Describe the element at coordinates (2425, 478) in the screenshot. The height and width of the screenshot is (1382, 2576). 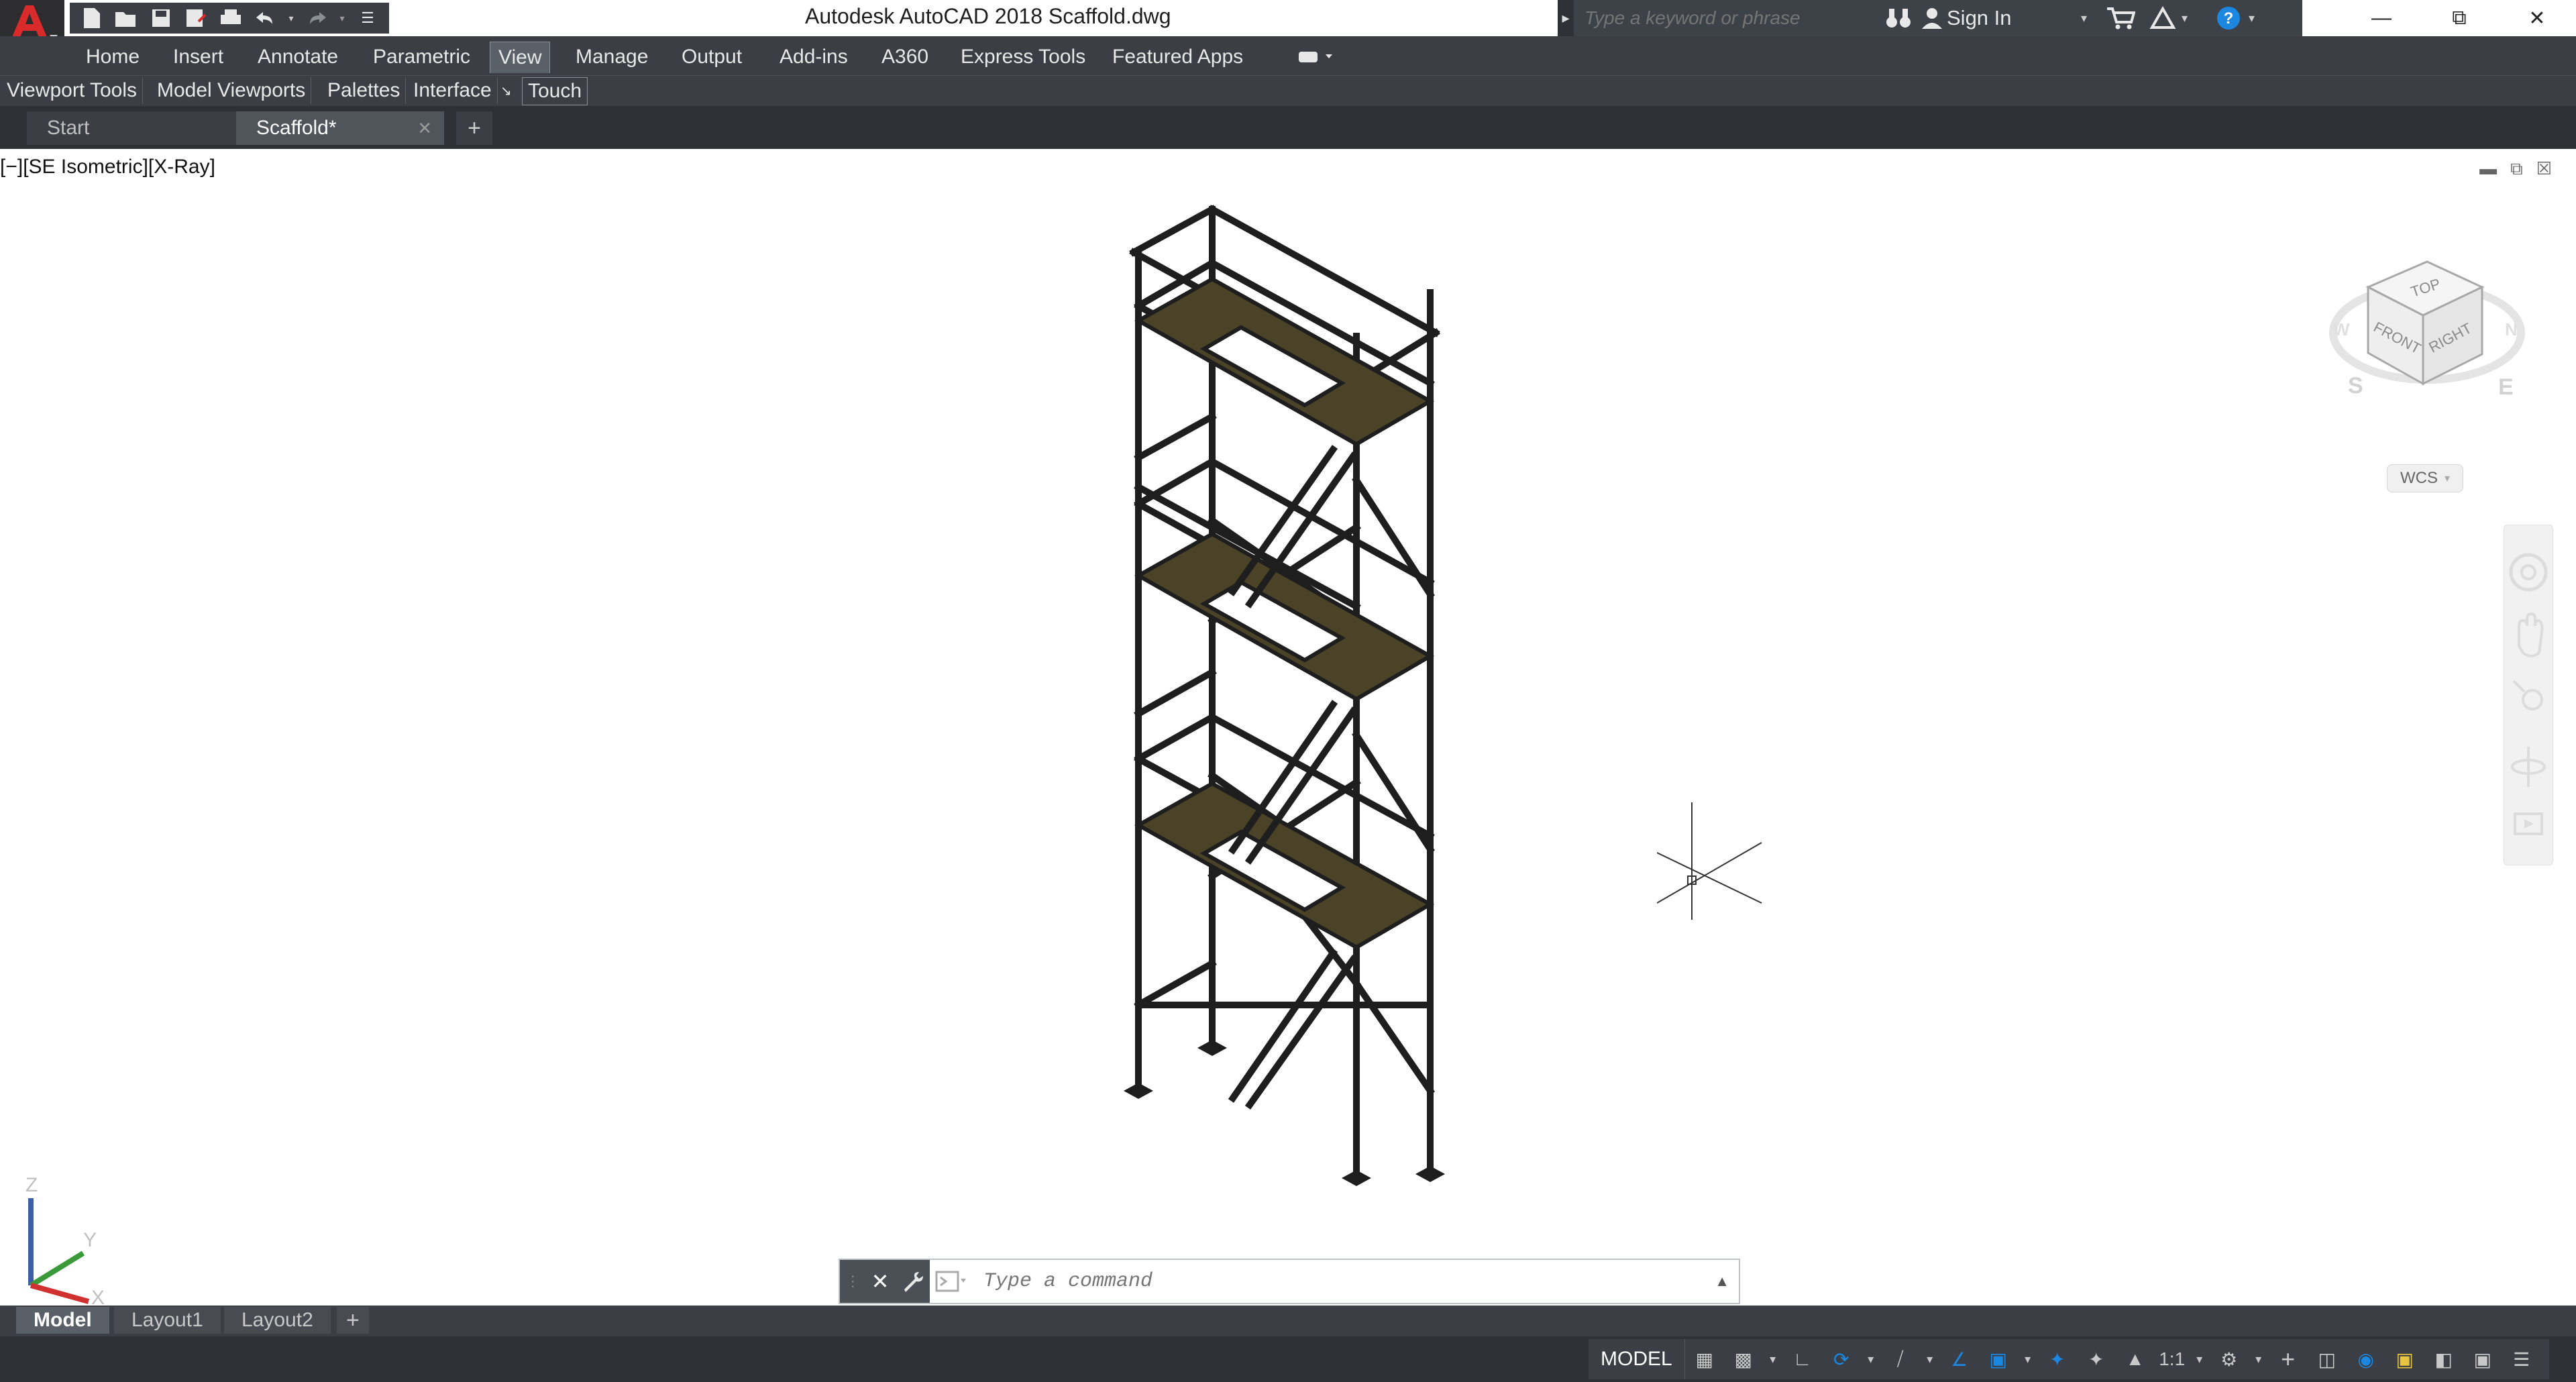
I see `wcs-dropdown: WCS ▾` at that location.